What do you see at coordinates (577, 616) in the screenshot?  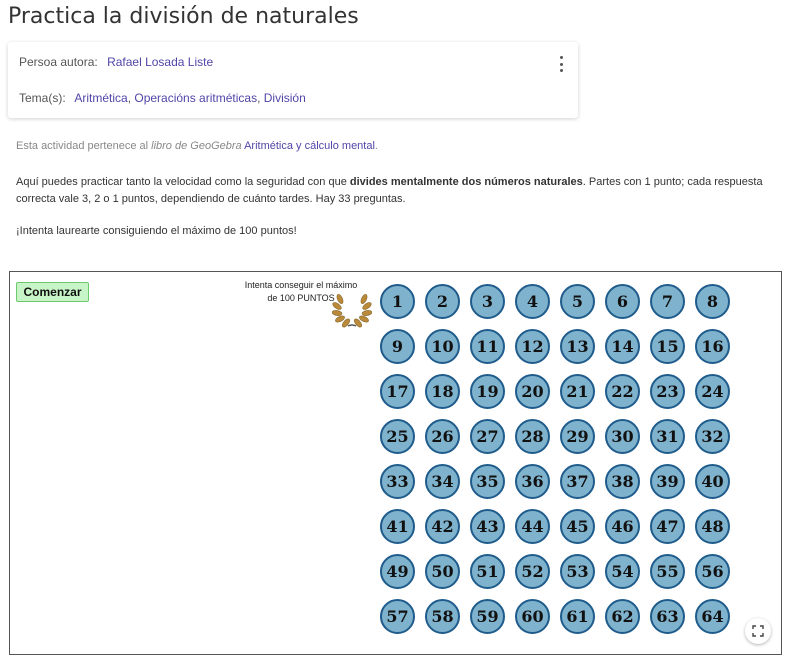 I see `number-button-61: 61` at bounding box center [577, 616].